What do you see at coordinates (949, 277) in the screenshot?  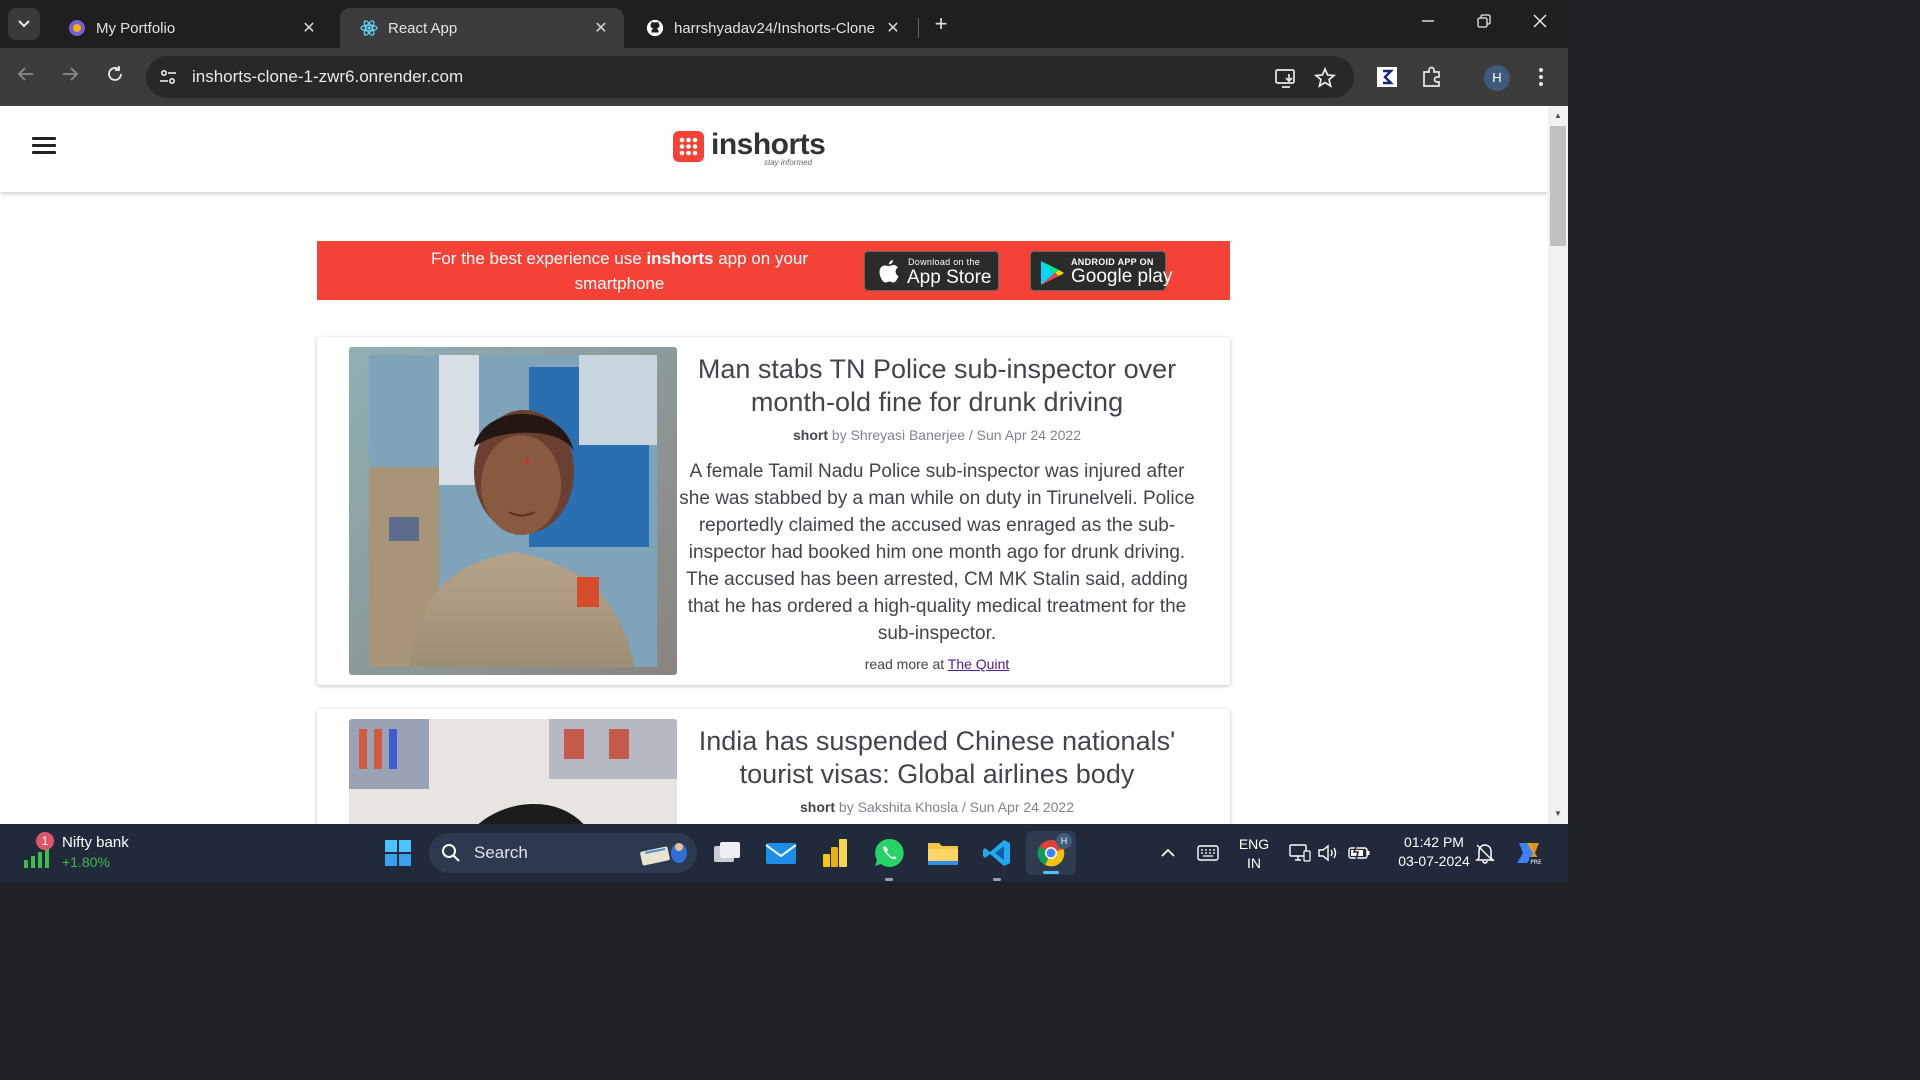 I see `app-store-big-text: App Store` at bounding box center [949, 277].